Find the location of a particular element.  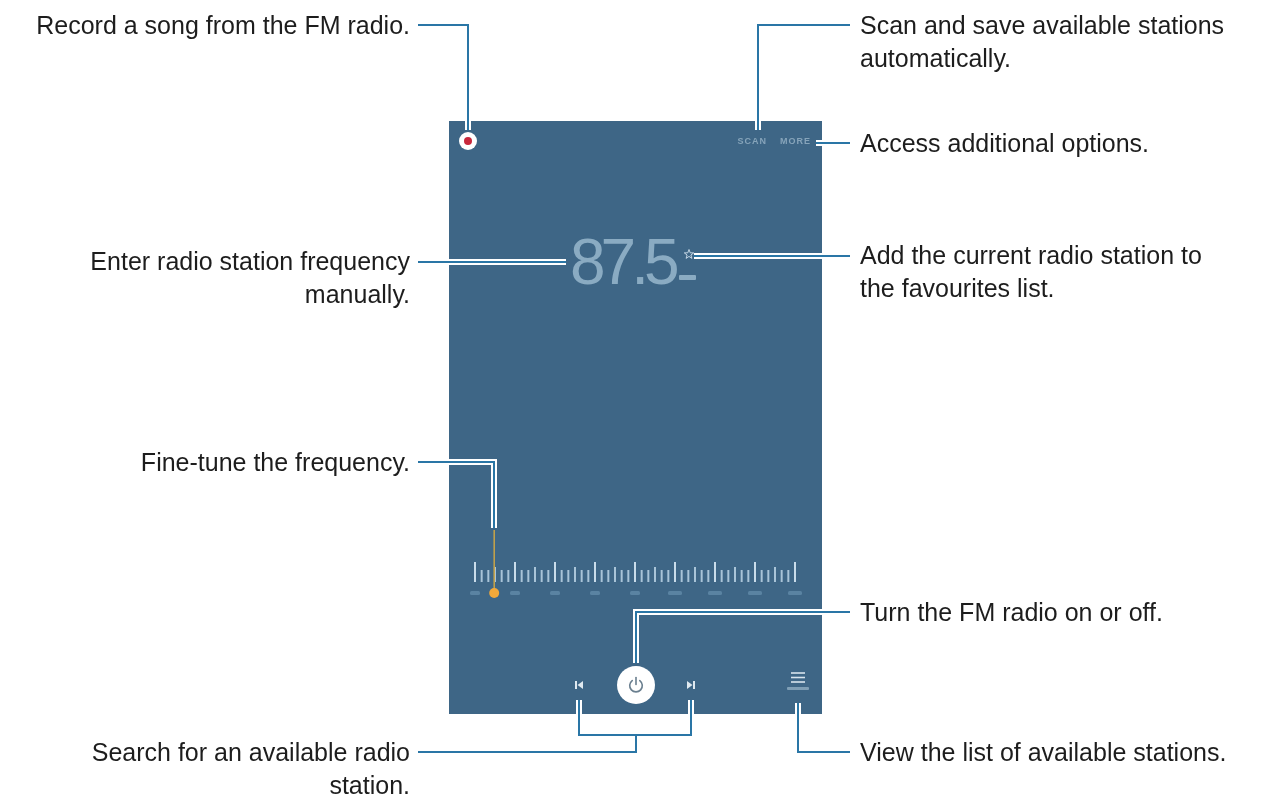

power-button is located at coordinates (636, 685).